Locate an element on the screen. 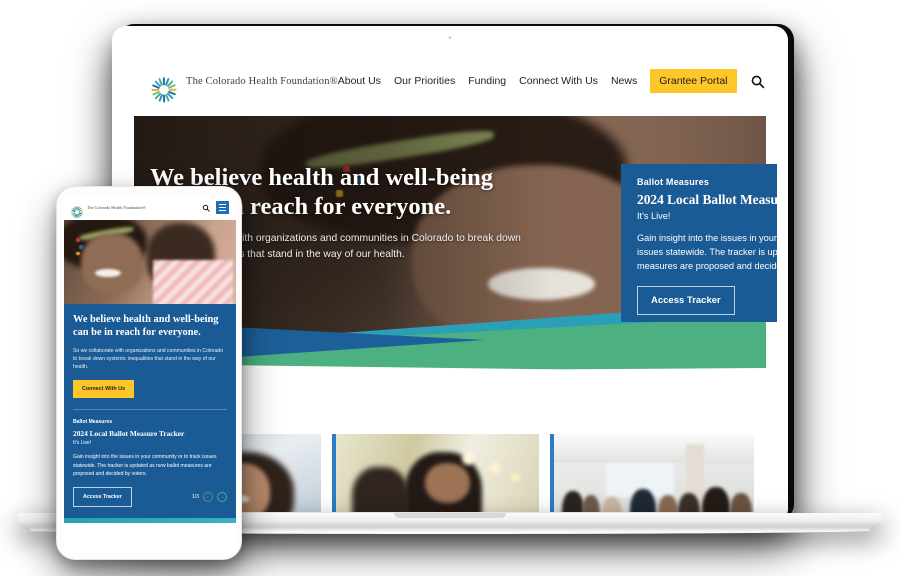 The width and height of the screenshot is (900, 576). card-eyebrow: Ballot Measures is located at coordinates (673, 182).